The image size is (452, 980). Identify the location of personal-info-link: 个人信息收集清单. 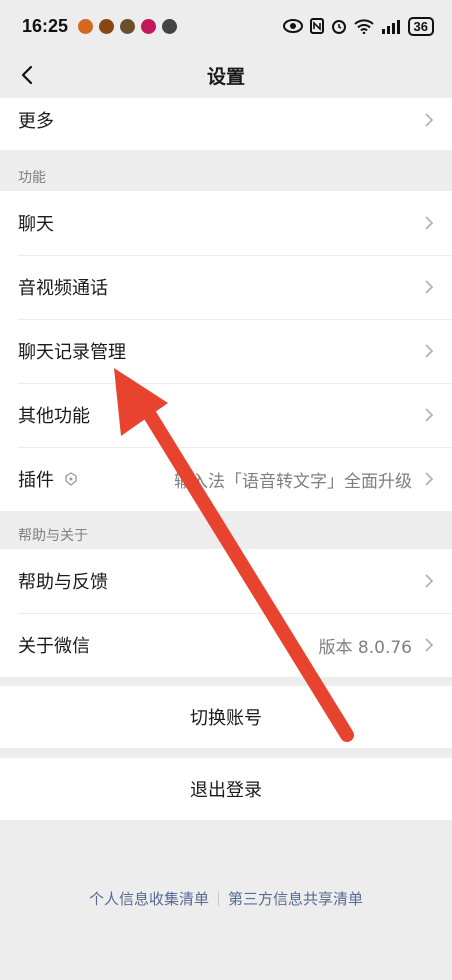
(149, 898).